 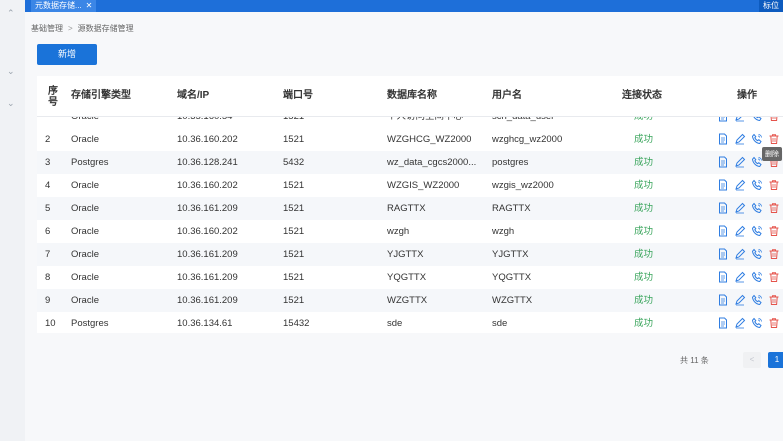 I want to click on header-engine: 存储引擎类型, so click(x=101, y=95).